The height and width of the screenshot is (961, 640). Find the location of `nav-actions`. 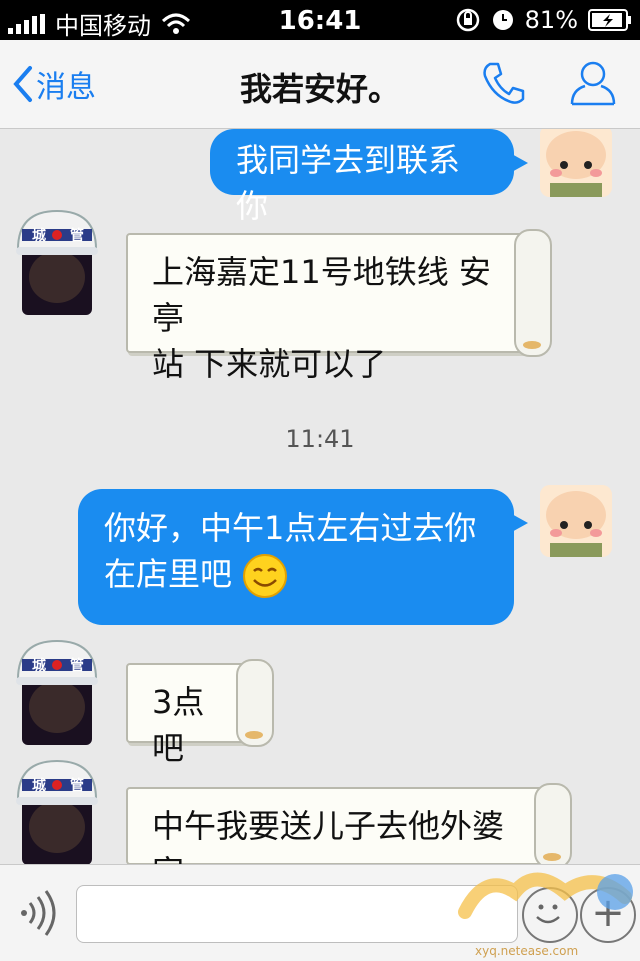

nav-actions is located at coordinates (548, 83).